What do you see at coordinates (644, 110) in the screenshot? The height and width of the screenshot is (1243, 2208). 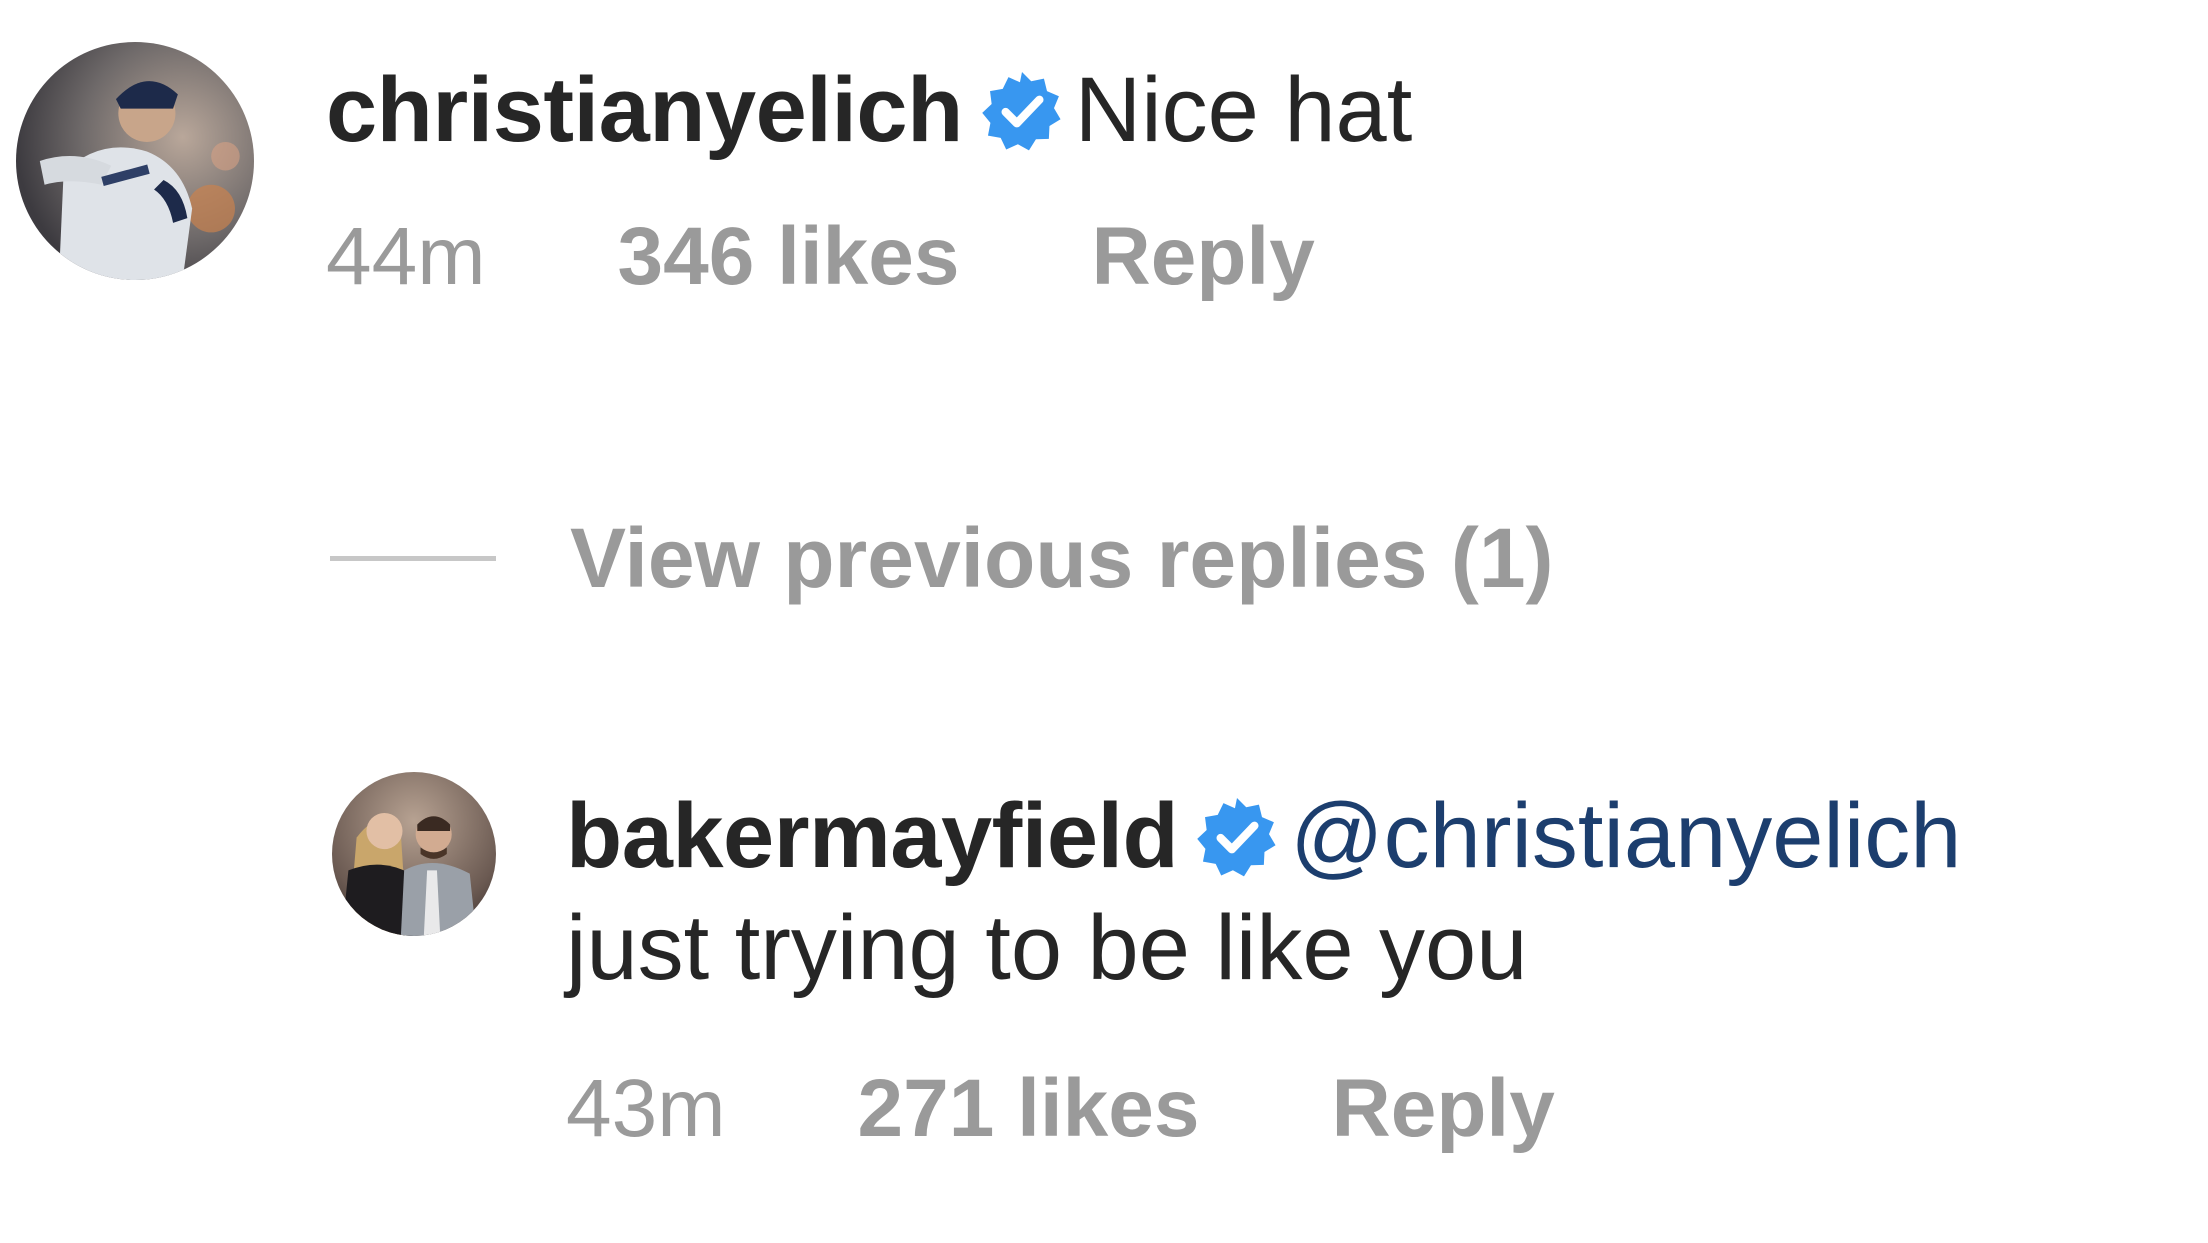 I see `username: christianyelich` at bounding box center [644, 110].